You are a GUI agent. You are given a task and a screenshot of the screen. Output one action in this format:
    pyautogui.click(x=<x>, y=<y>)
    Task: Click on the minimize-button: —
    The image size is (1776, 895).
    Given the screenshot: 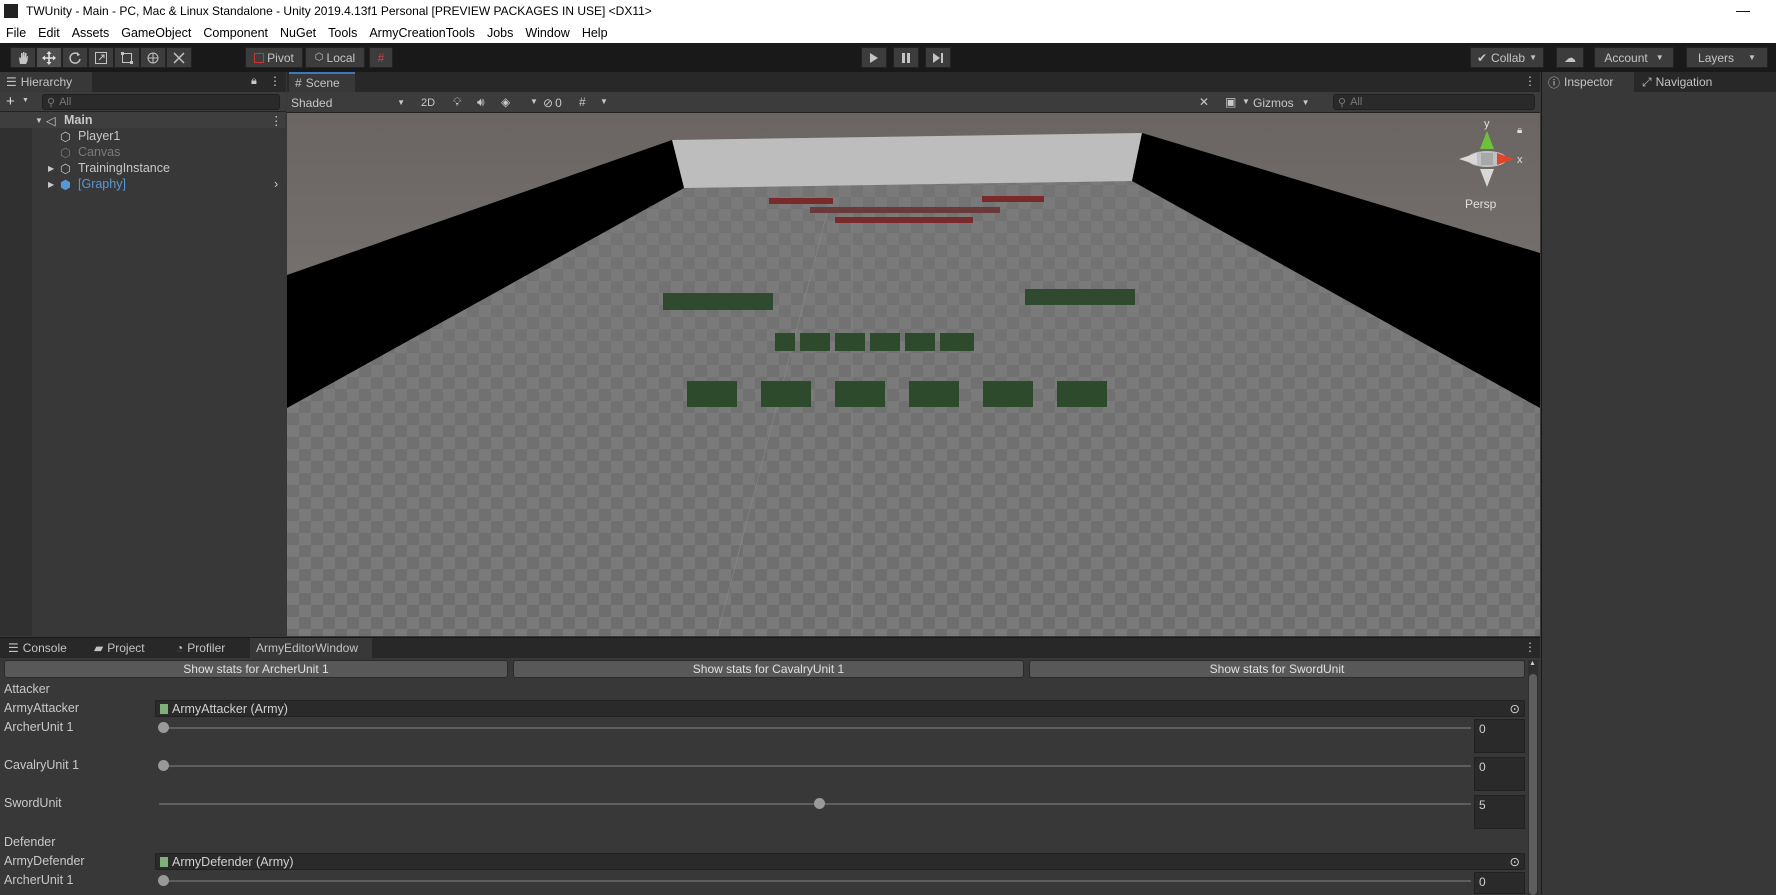 What is the action you would take?
    pyautogui.click(x=1743, y=10)
    